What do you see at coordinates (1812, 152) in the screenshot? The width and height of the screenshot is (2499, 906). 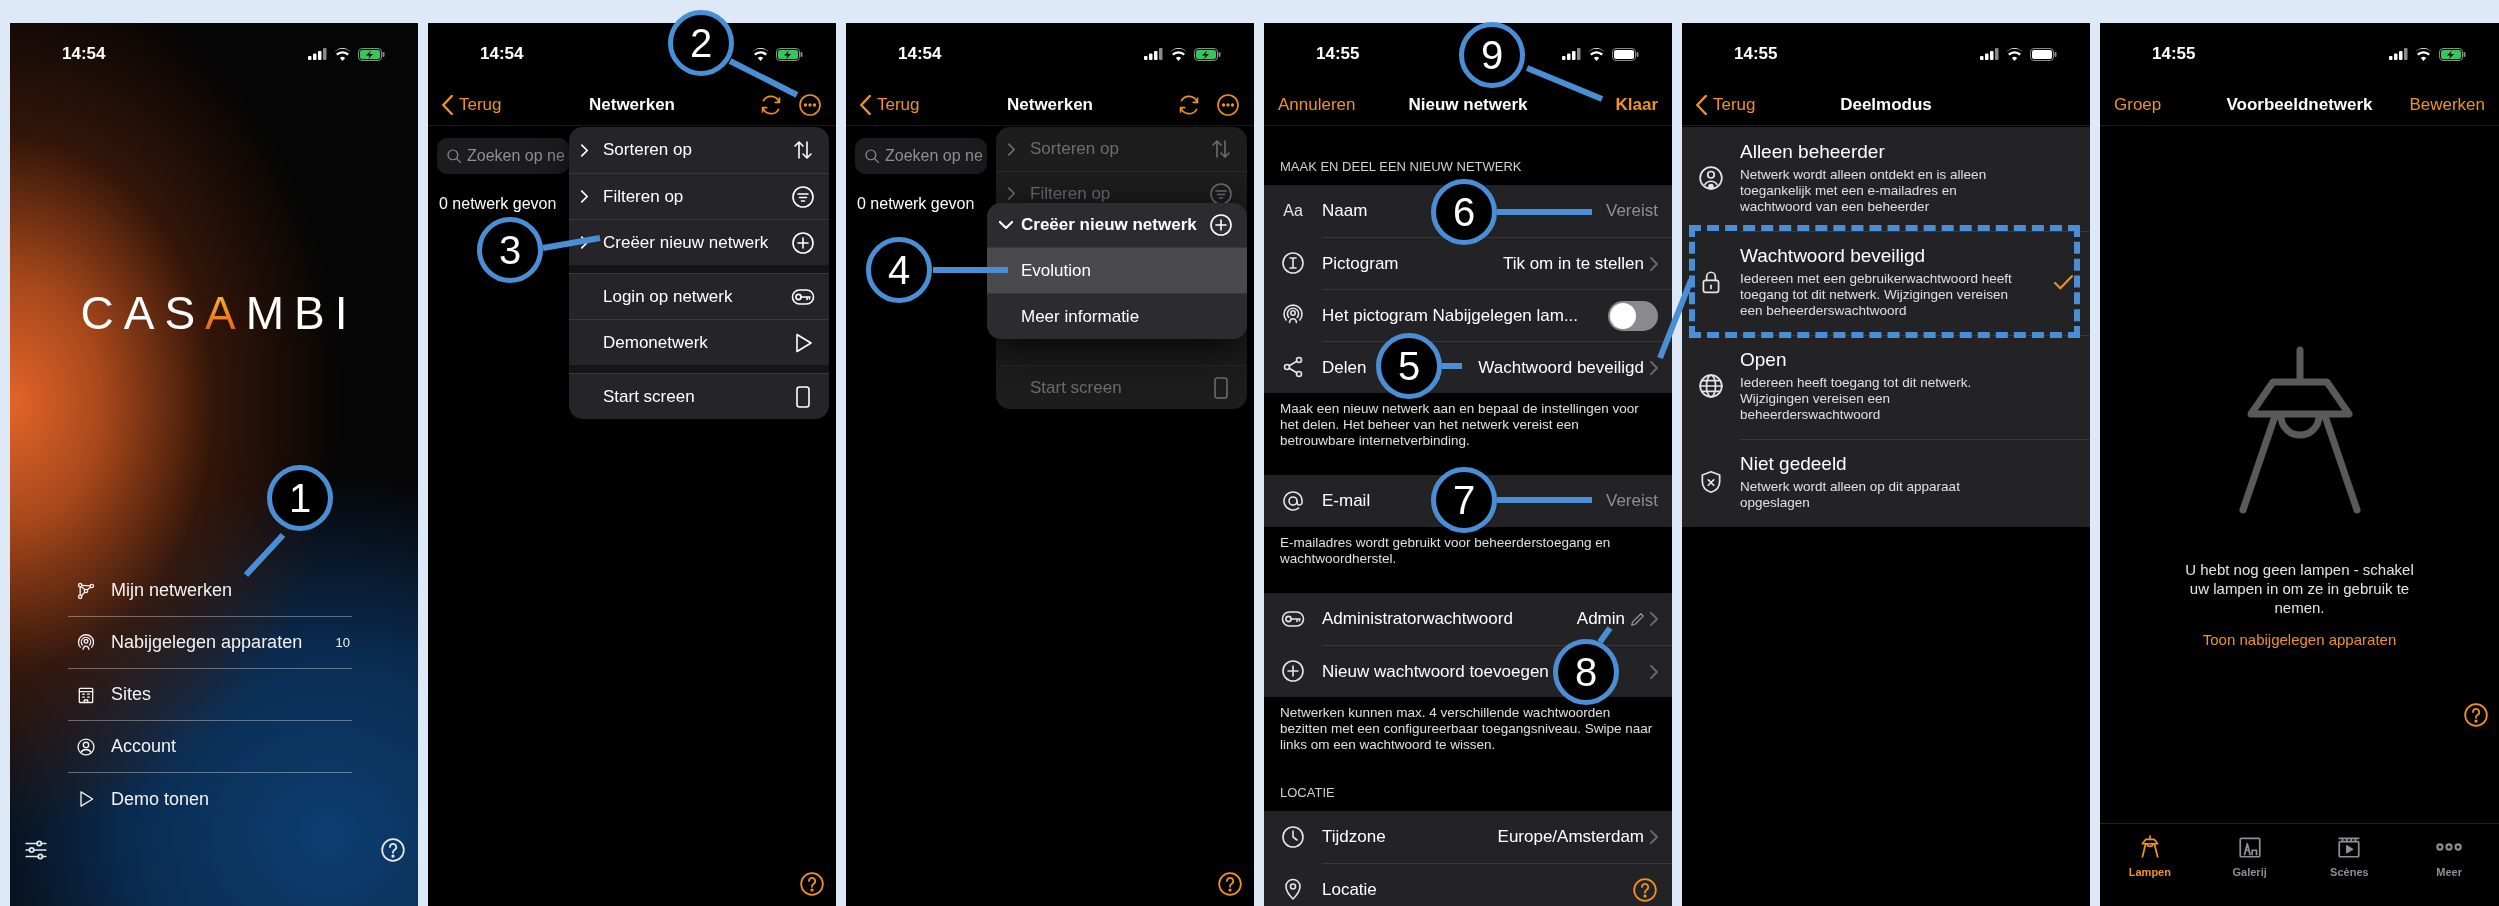 I see `option-title: Alleen beheerder` at bounding box center [1812, 152].